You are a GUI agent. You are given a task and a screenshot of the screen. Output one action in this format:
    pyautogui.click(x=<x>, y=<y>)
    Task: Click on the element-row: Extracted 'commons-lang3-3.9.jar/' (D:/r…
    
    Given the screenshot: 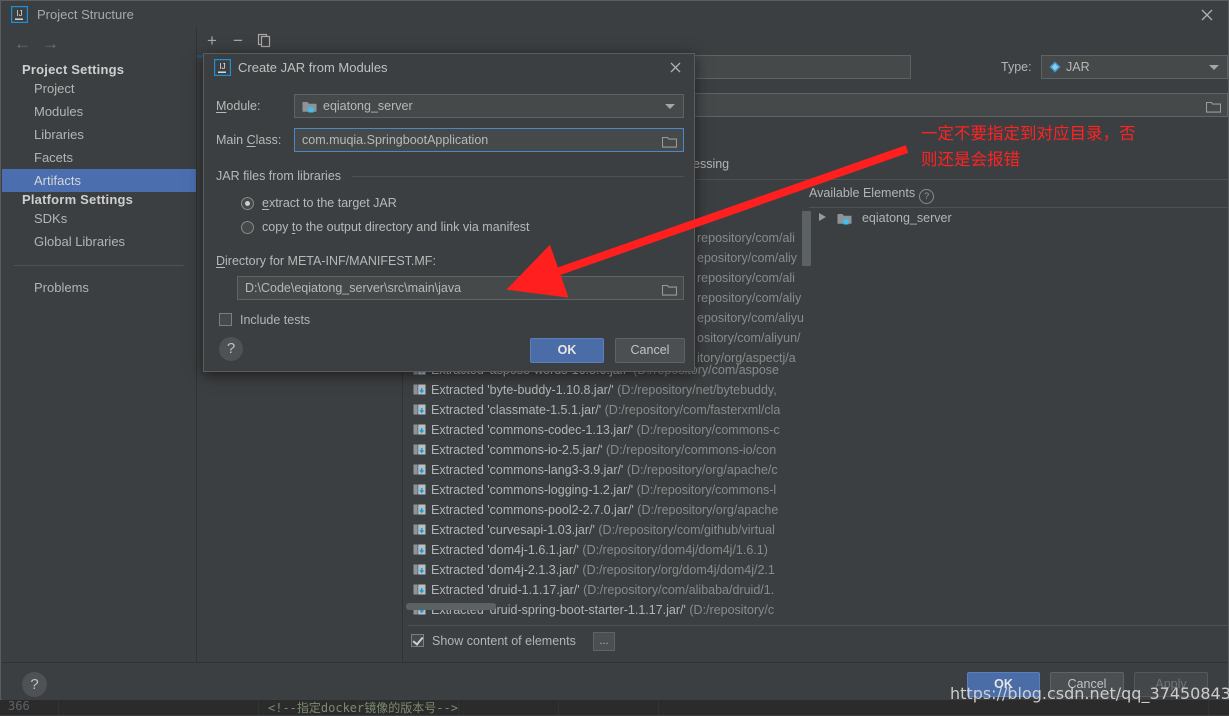 What is the action you would take?
    pyautogui.click(x=595, y=470)
    